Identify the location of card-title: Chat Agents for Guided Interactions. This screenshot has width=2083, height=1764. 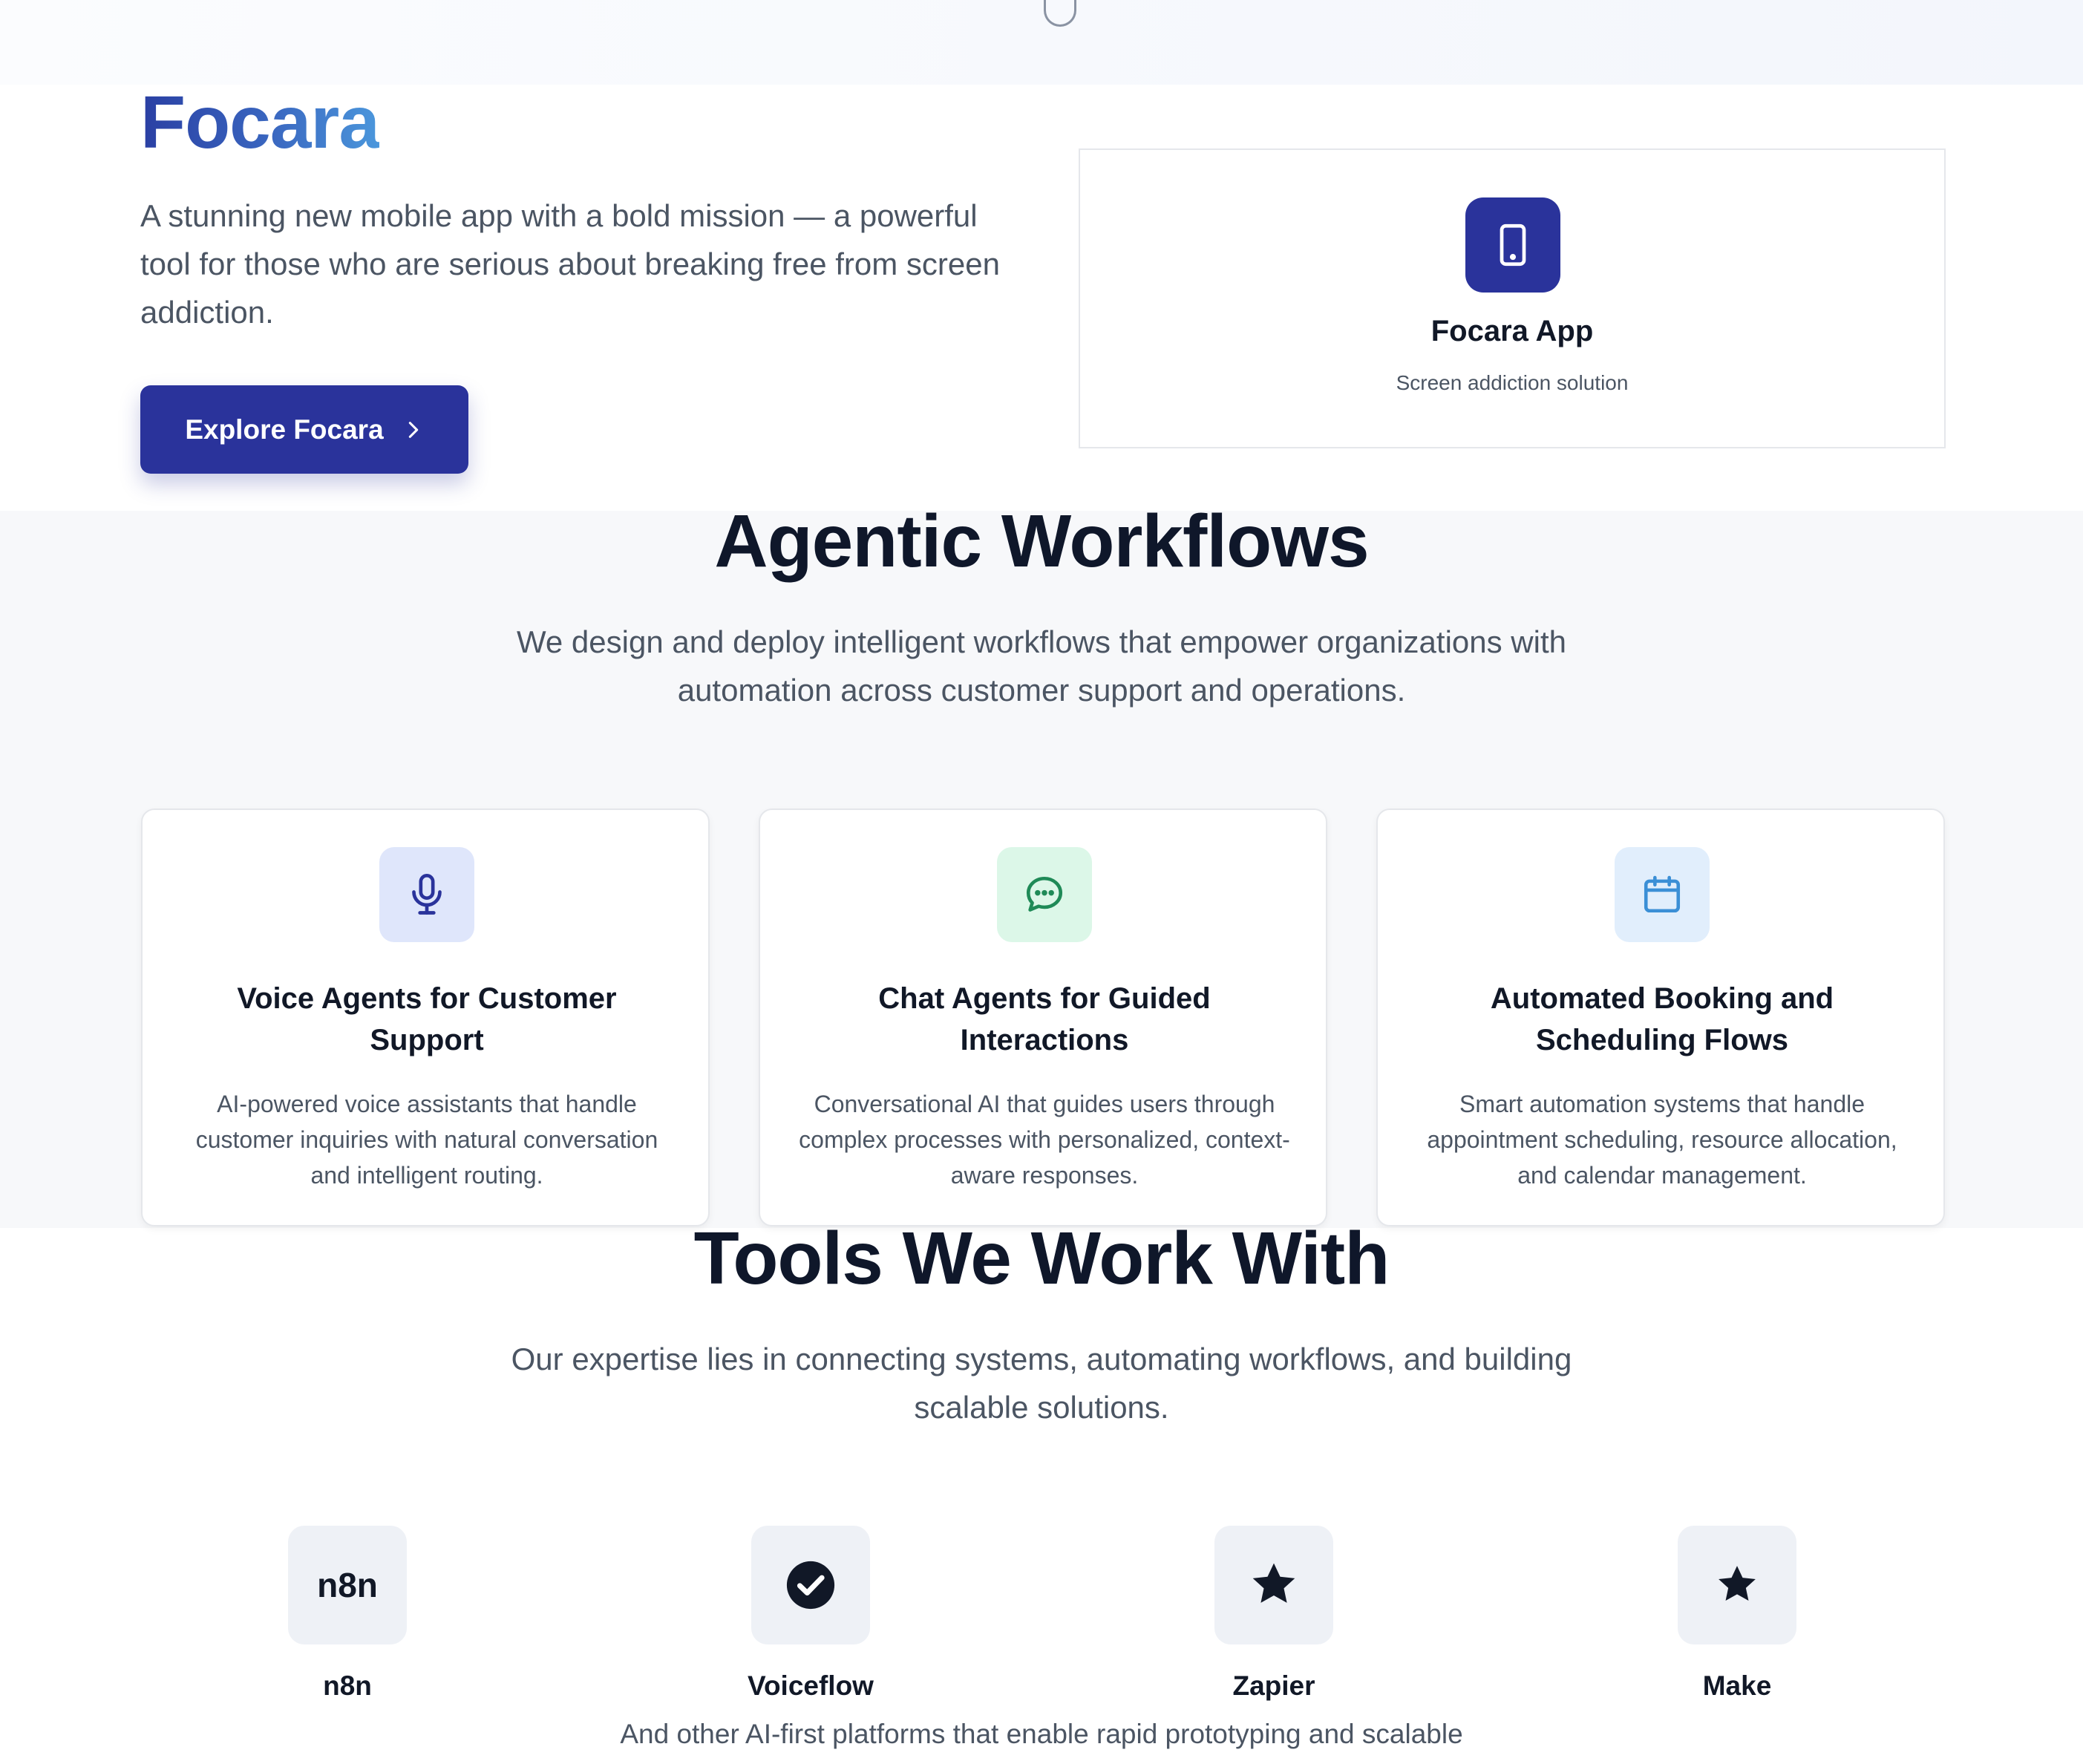
(1044, 1019).